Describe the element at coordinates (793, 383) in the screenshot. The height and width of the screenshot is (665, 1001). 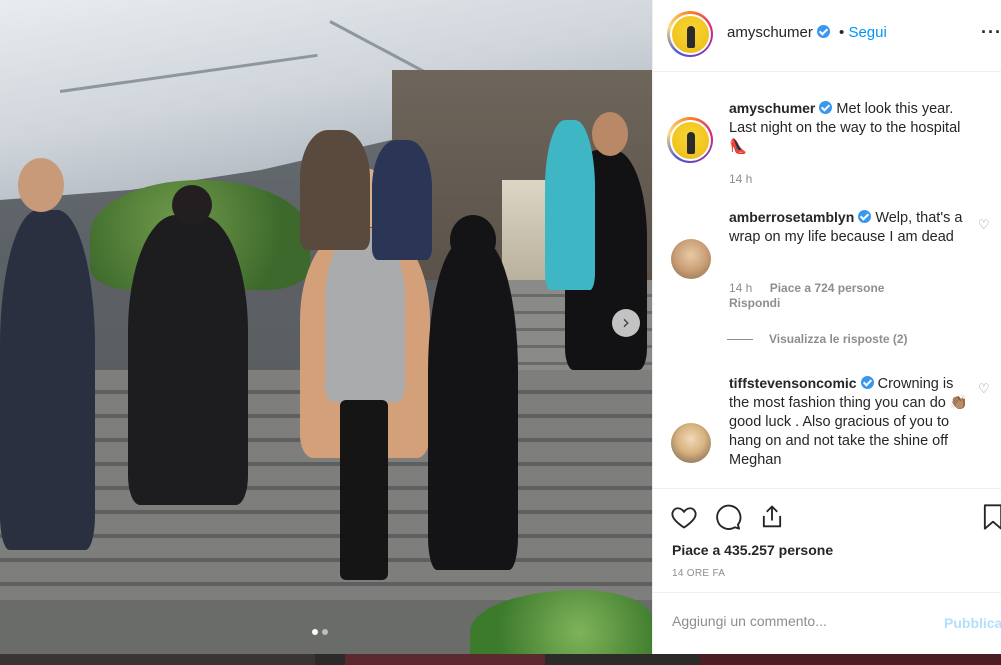
I see `comment-username: tiffstevensoncomic` at that location.